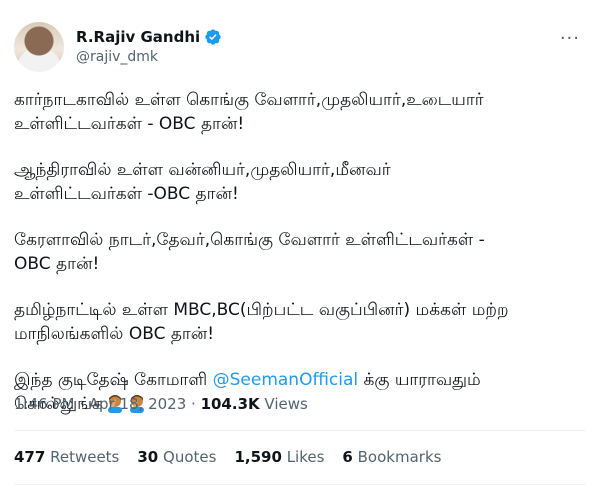 The image size is (600, 500). What do you see at coordinates (138, 37) in the screenshot?
I see `author-display-name: R.Rajiv Gandhi` at bounding box center [138, 37].